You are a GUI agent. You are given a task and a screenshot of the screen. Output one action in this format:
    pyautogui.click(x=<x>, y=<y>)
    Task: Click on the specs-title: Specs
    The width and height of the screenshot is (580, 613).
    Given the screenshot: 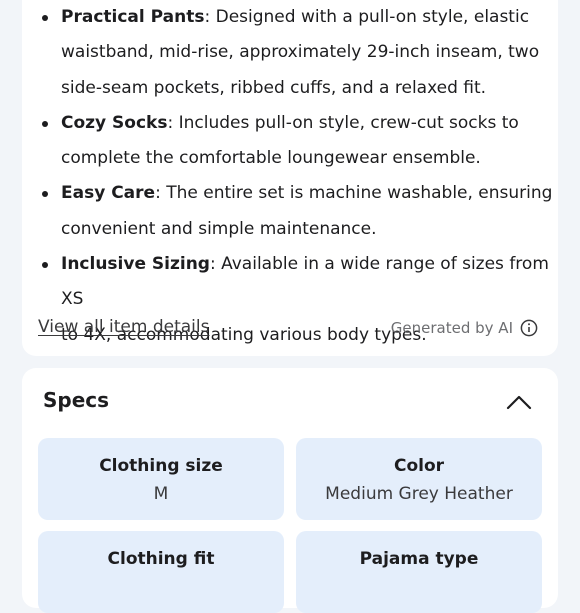 What is the action you would take?
    pyautogui.click(x=76, y=400)
    